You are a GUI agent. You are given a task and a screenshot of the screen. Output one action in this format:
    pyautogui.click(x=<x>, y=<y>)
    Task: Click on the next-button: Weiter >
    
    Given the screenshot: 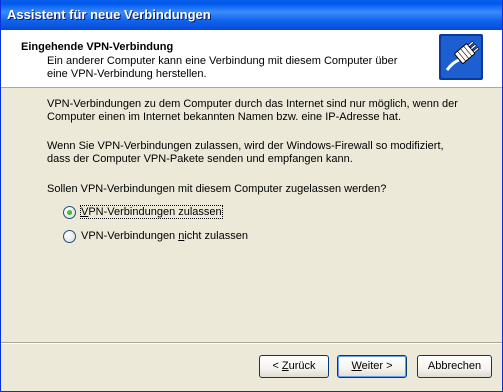 What is the action you would take?
    pyautogui.click(x=372, y=366)
    